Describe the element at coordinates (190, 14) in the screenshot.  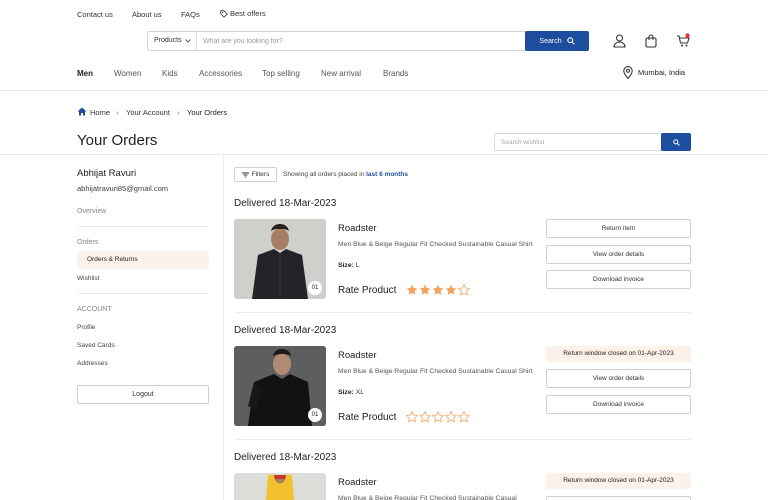
I see `faqs-link: FAQs` at that location.